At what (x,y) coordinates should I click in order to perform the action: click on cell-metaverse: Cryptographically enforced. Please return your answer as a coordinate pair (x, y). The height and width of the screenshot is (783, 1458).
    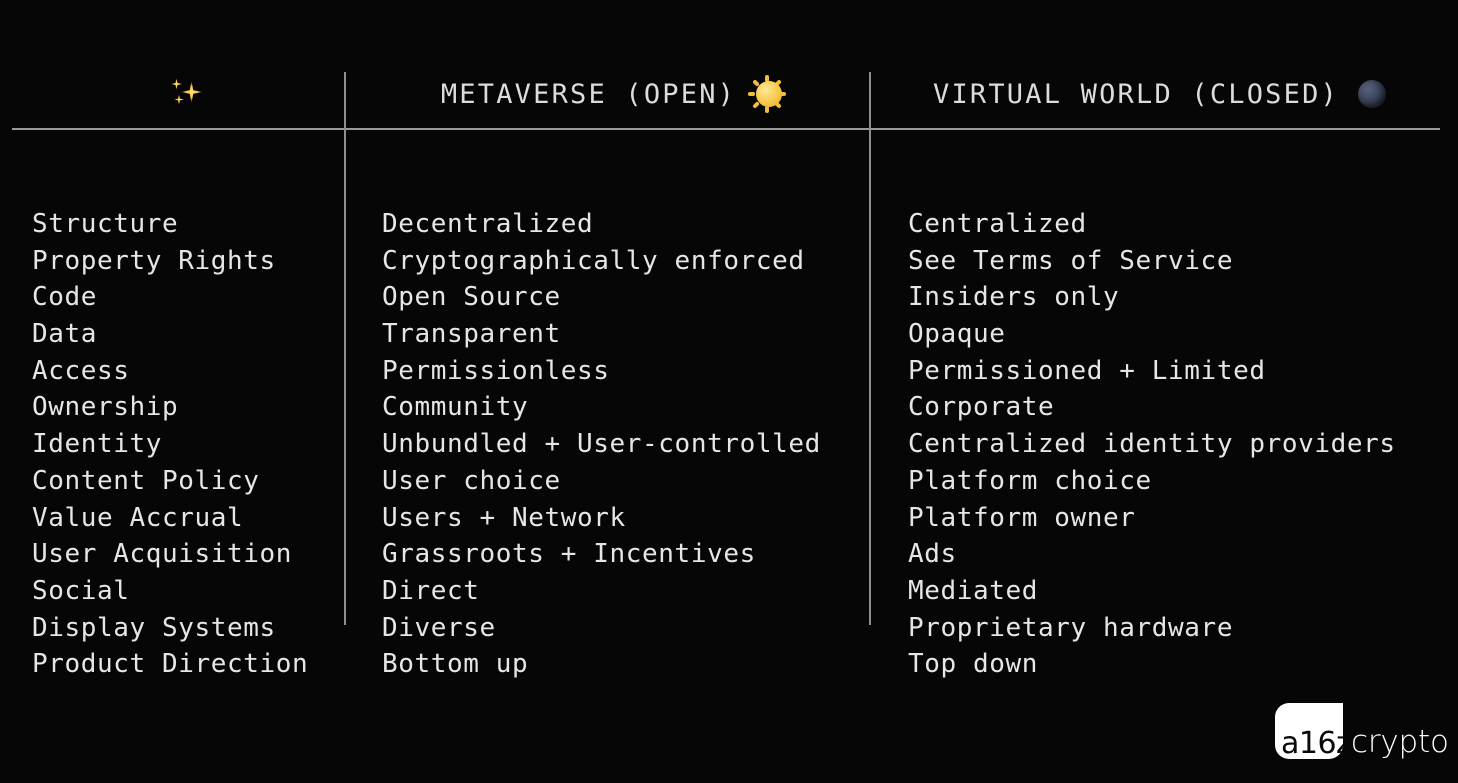
    Looking at the image, I should click on (593, 260).